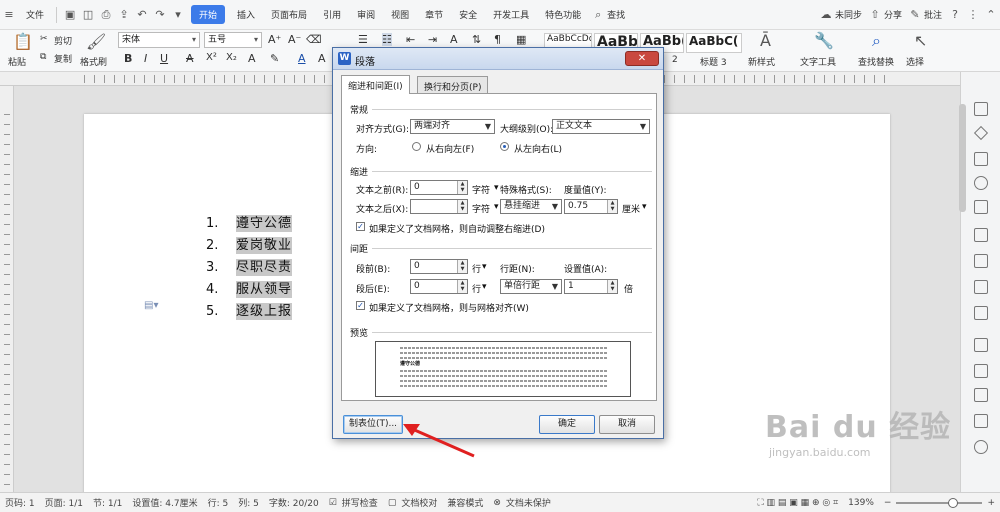 This screenshot has height=512, width=1000. I want to click on clear-format-icon: ⌫, so click(314, 39).